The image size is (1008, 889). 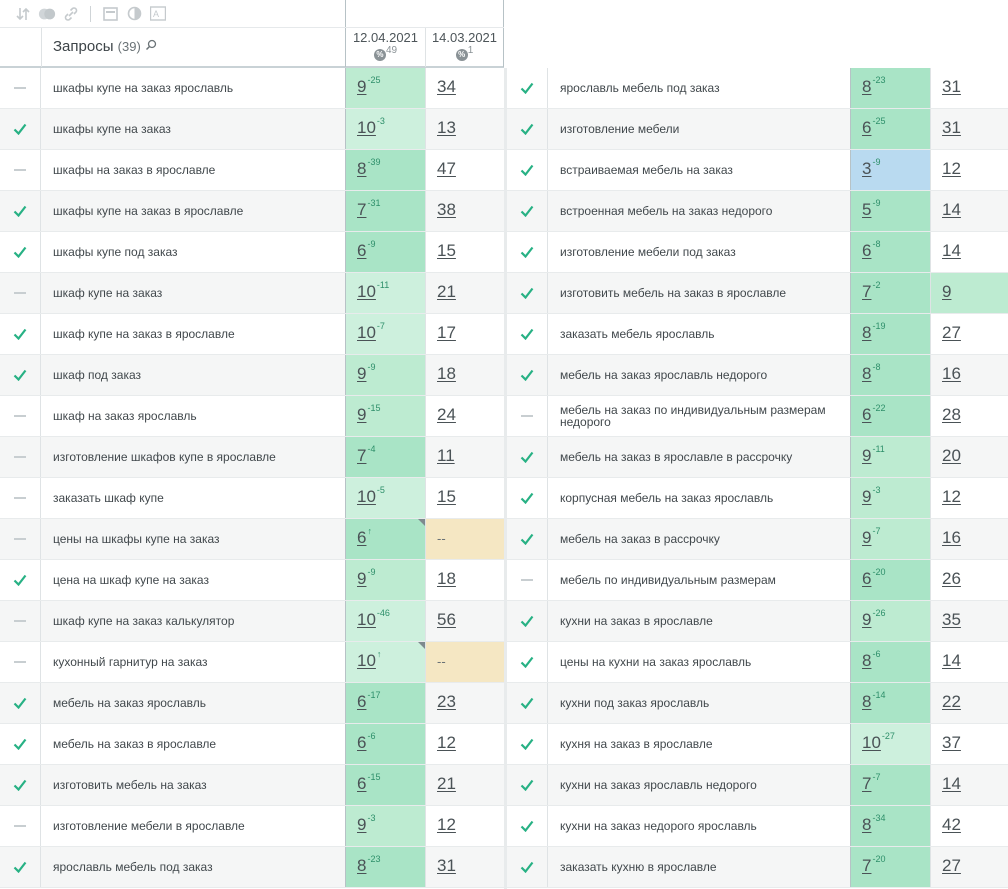 What do you see at coordinates (366, 824) in the screenshot?
I see `position-value: 9-3` at bounding box center [366, 824].